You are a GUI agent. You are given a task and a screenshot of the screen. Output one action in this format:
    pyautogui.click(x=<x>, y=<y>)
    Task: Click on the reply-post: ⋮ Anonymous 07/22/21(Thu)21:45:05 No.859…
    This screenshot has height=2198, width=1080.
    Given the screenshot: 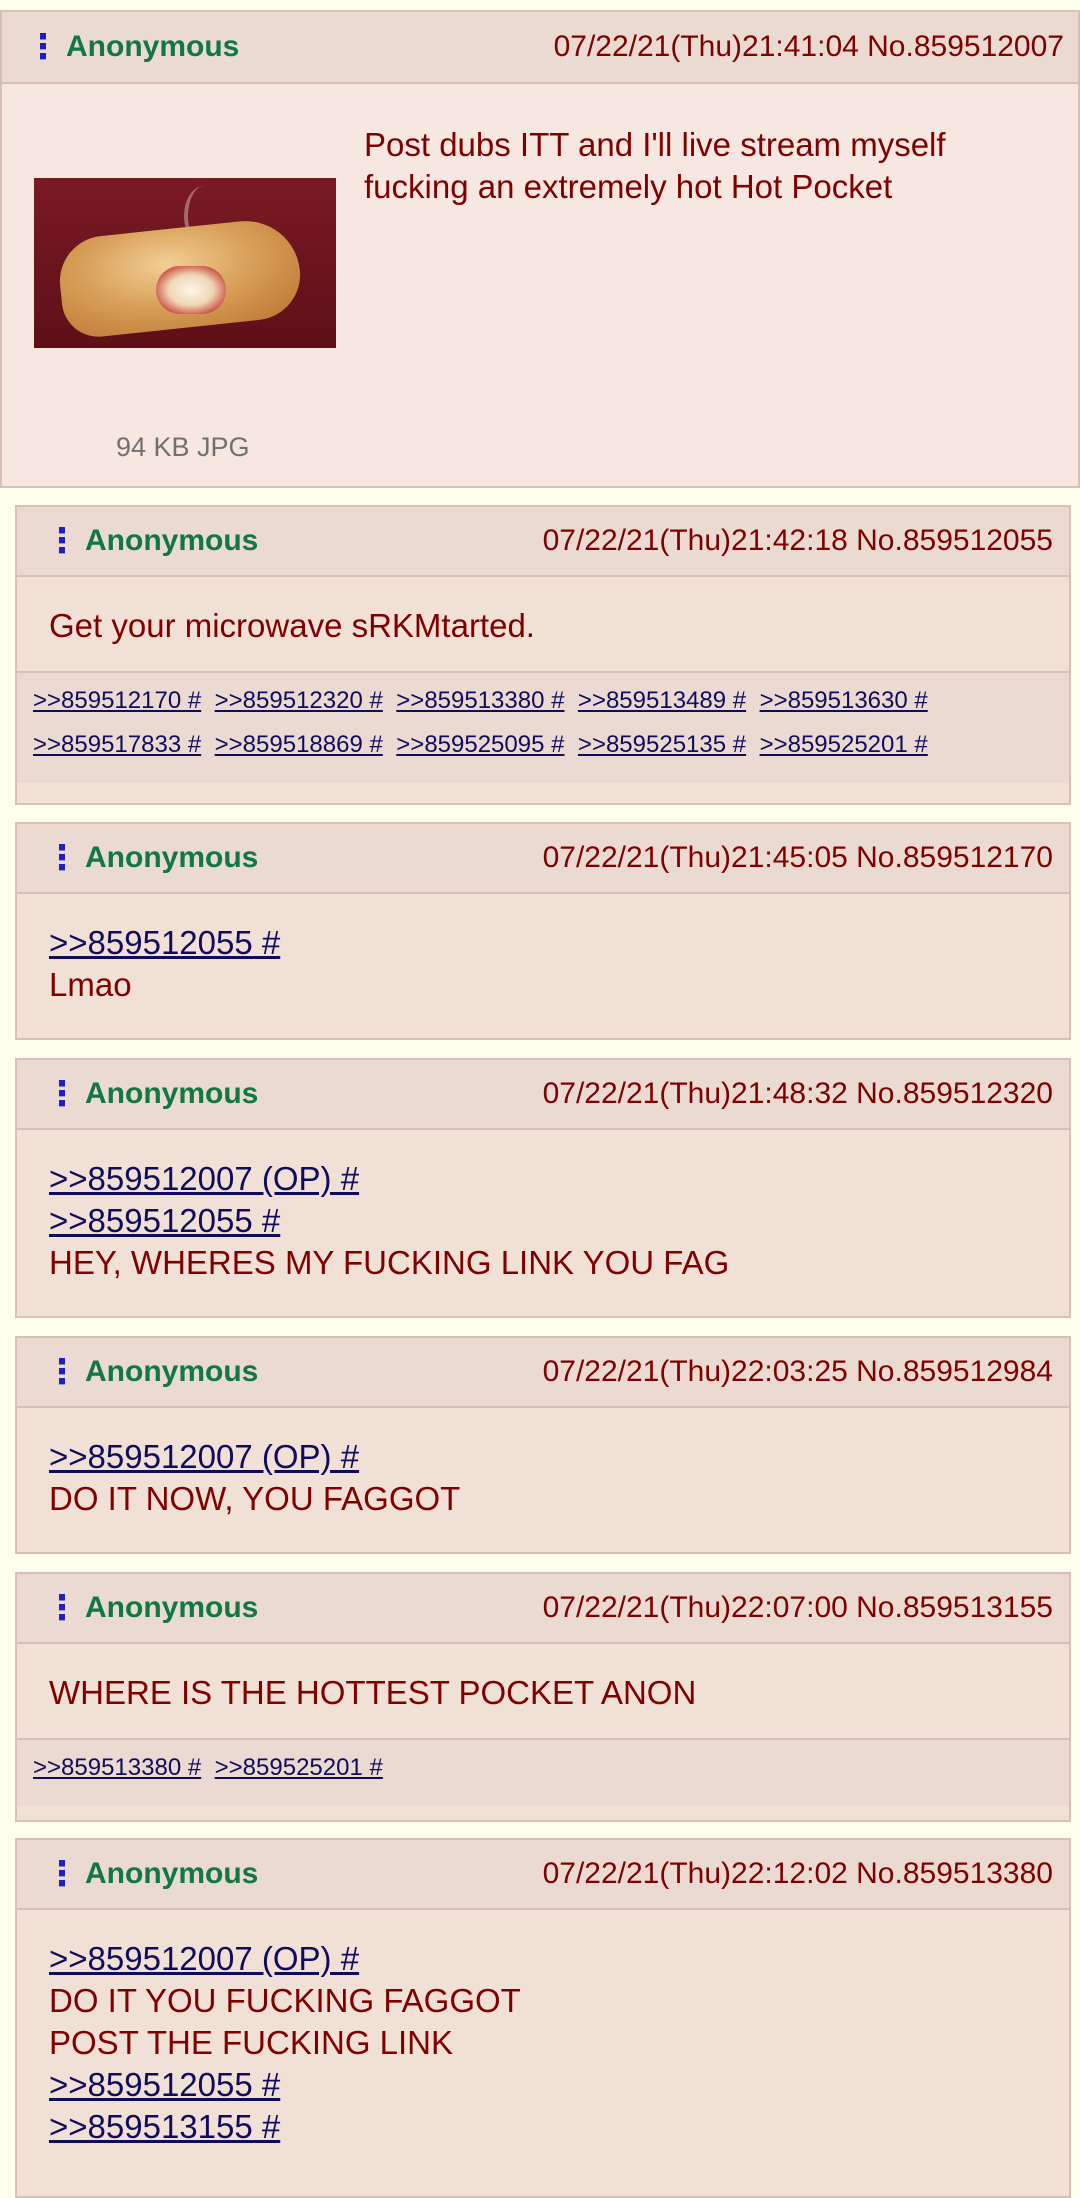 What is the action you would take?
    pyautogui.click(x=543, y=931)
    